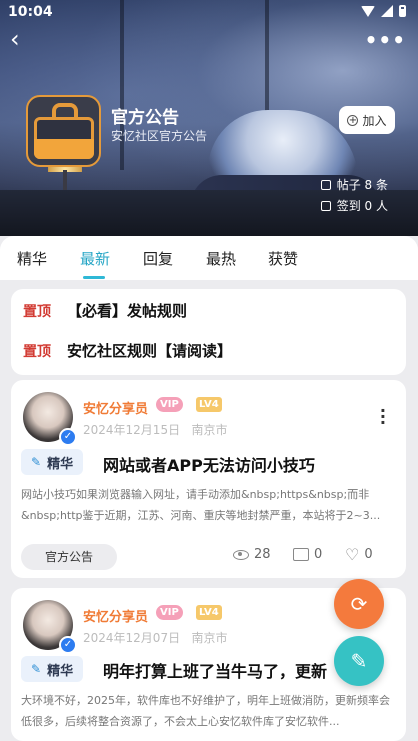 The width and height of the screenshot is (418, 741). Describe the element at coordinates (63, 131) in the screenshot. I see `group-logo` at that location.